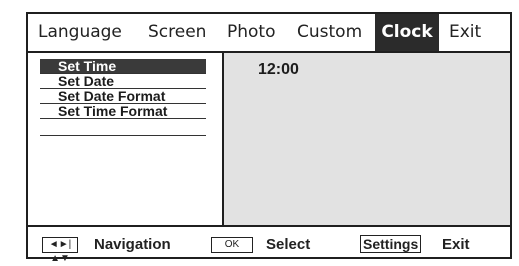 This screenshot has width=519, height=266. What do you see at coordinates (288, 244) in the screenshot?
I see `select-label: Select` at bounding box center [288, 244].